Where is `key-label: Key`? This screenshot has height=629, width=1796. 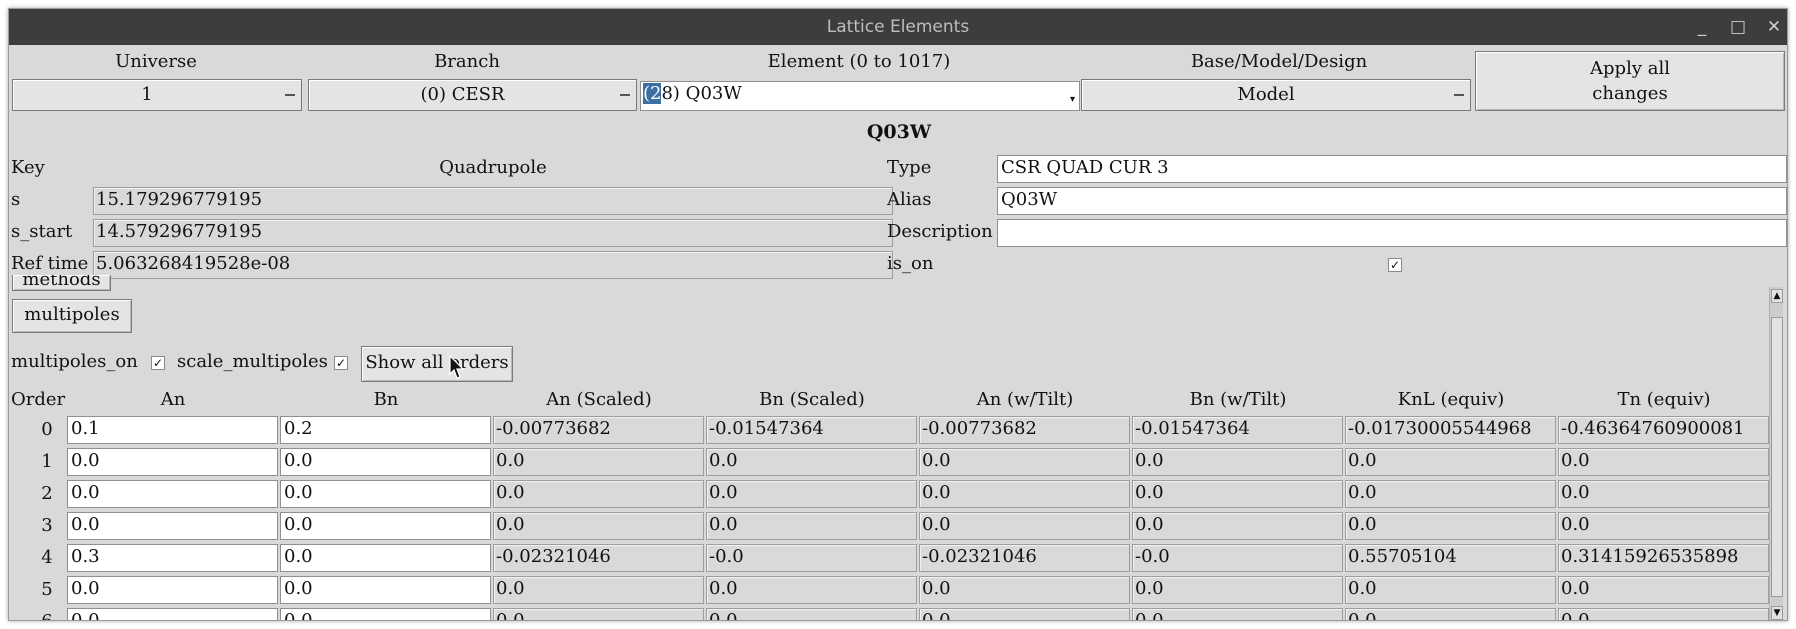 key-label: Key is located at coordinates (28, 167).